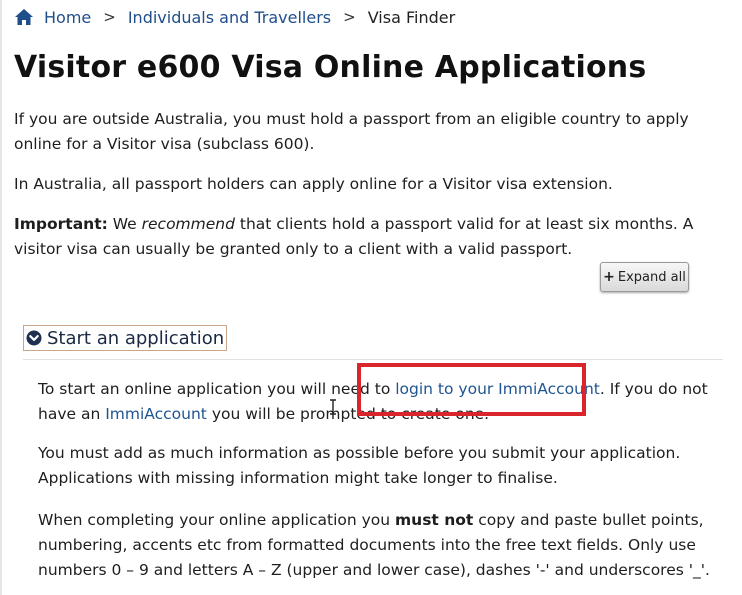 The height and width of the screenshot is (595, 742). I want to click on text-cursor-icon, so click(333, 407).